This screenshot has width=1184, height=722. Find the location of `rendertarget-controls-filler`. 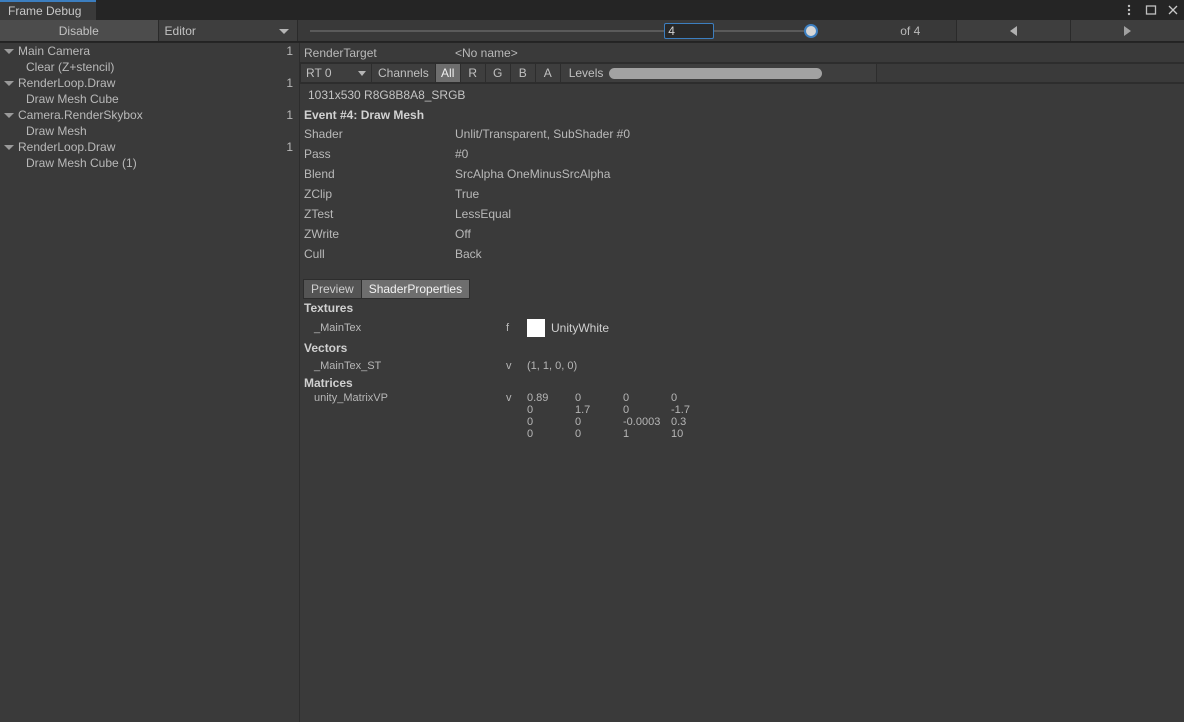

rendertarget-controls-filler is located at coordinates (1030, 73).